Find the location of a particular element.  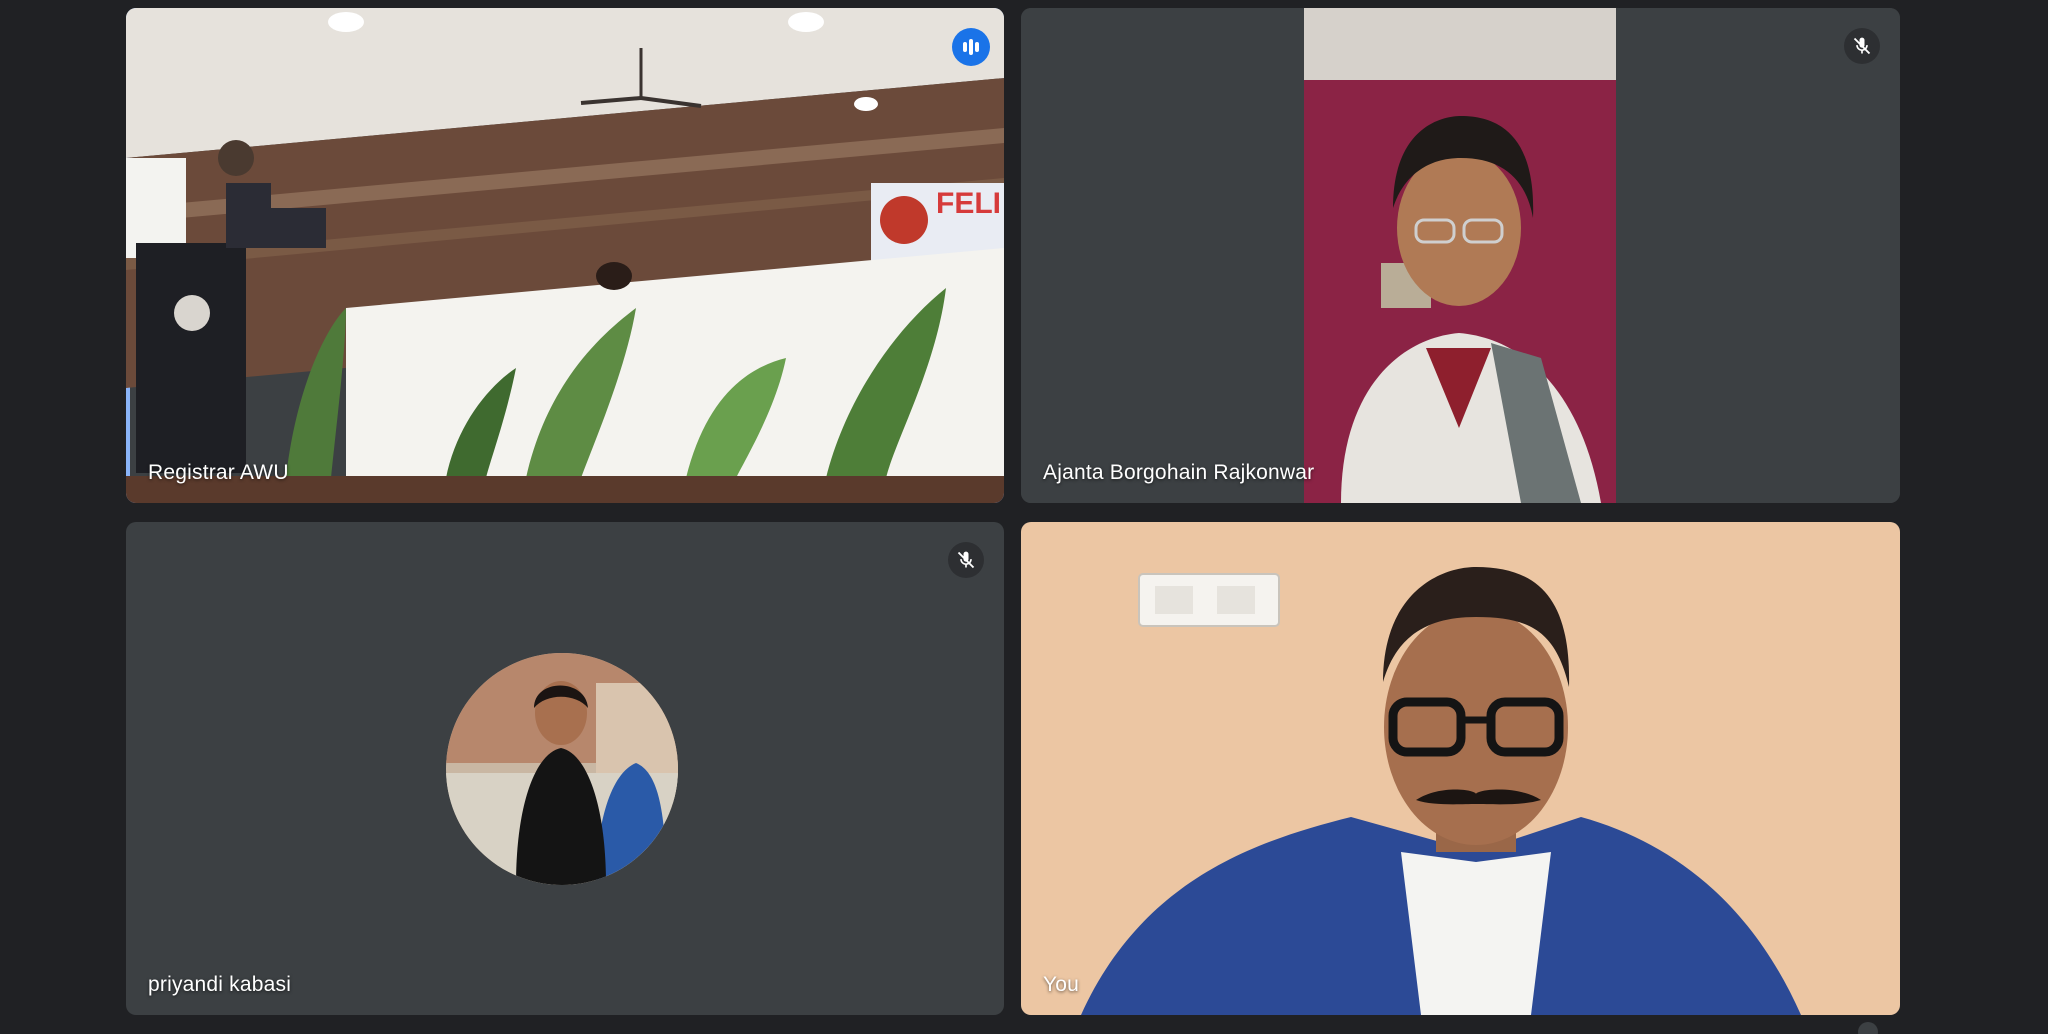

participant-name: Ajanta Borgohain Rajkonwar is located at coordinates (1179, 472).